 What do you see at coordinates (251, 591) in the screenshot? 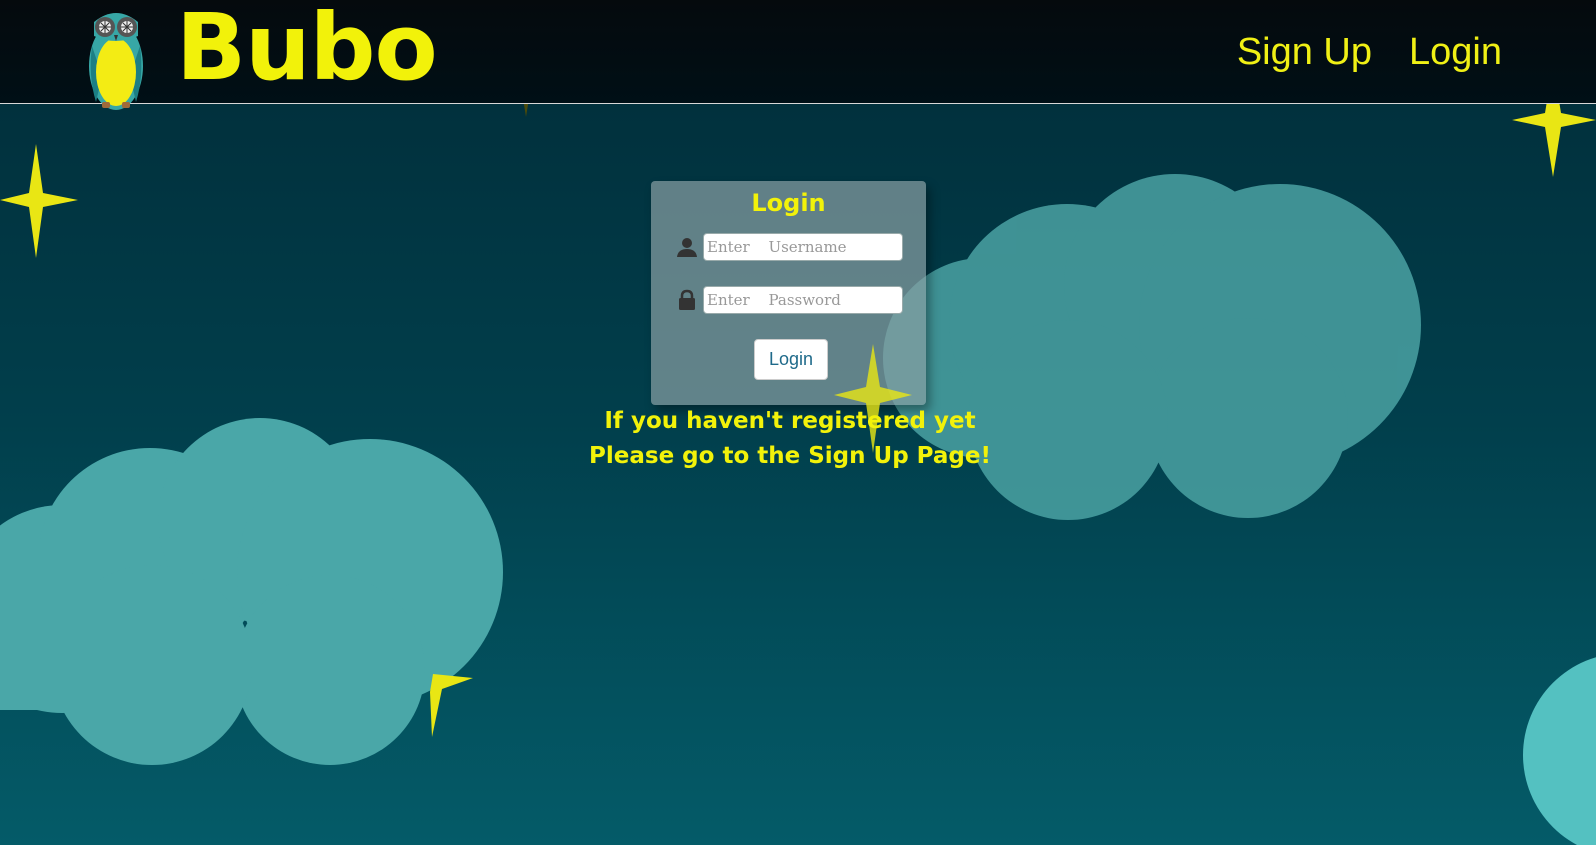
I see `cloud-left` at bounding box center [251, 591].